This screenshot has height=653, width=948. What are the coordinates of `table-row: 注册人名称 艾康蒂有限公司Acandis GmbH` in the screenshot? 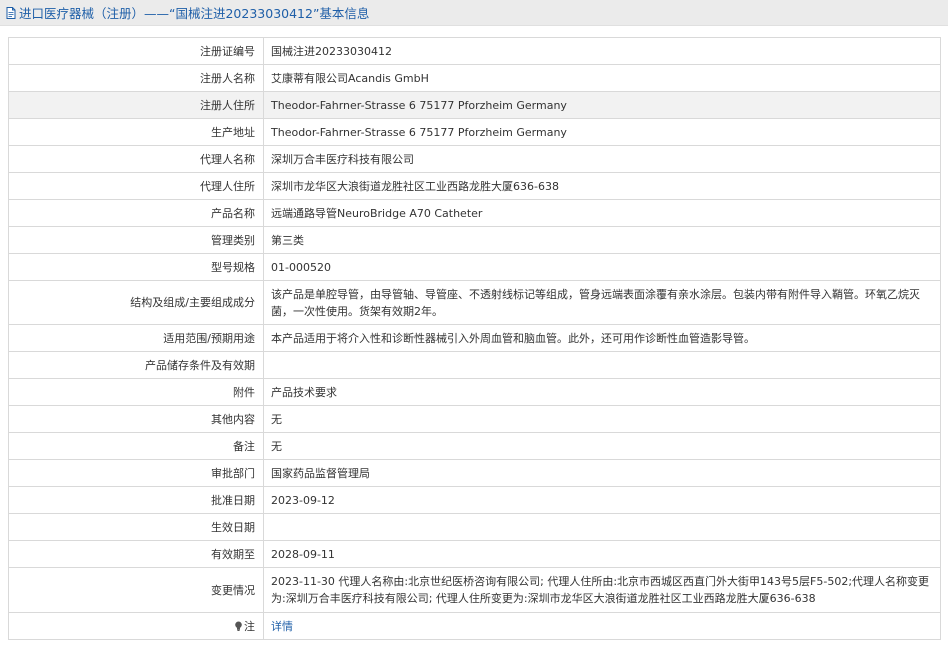 It's located at (474, 78).